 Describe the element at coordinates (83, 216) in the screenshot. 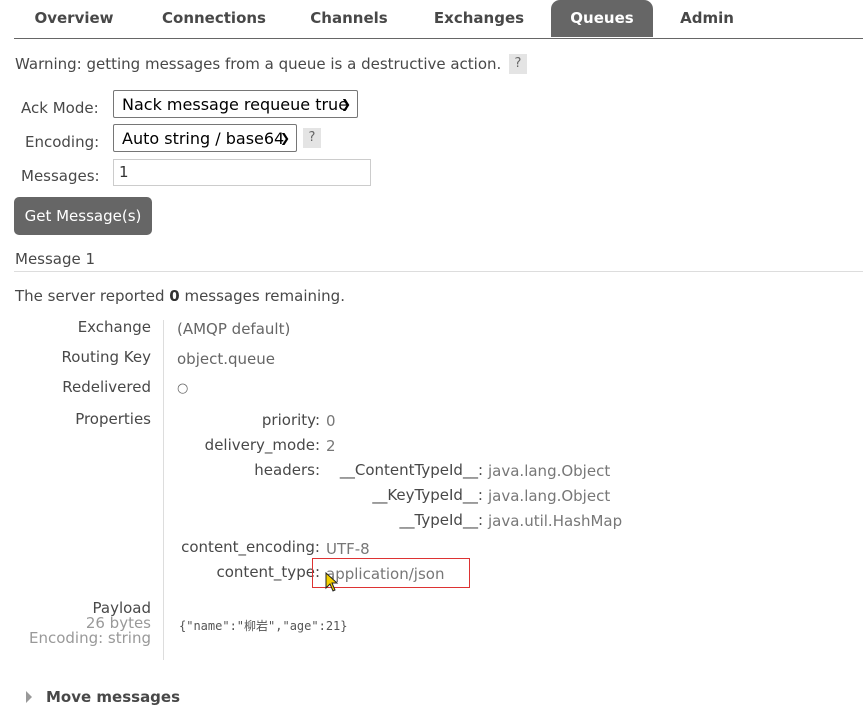

I see `get-messages-button: Get Message(s)` at that location.